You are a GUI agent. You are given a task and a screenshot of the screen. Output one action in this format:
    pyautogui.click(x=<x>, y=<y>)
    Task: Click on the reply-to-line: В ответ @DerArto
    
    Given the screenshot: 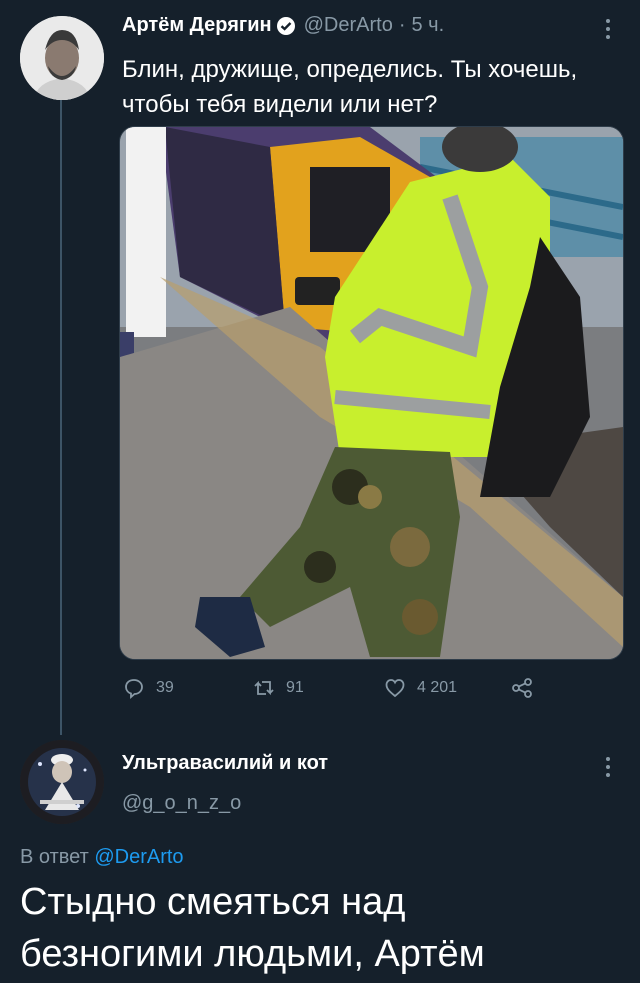 What is the action you would take?
    pyautogui.click(x=102, y=857)
    